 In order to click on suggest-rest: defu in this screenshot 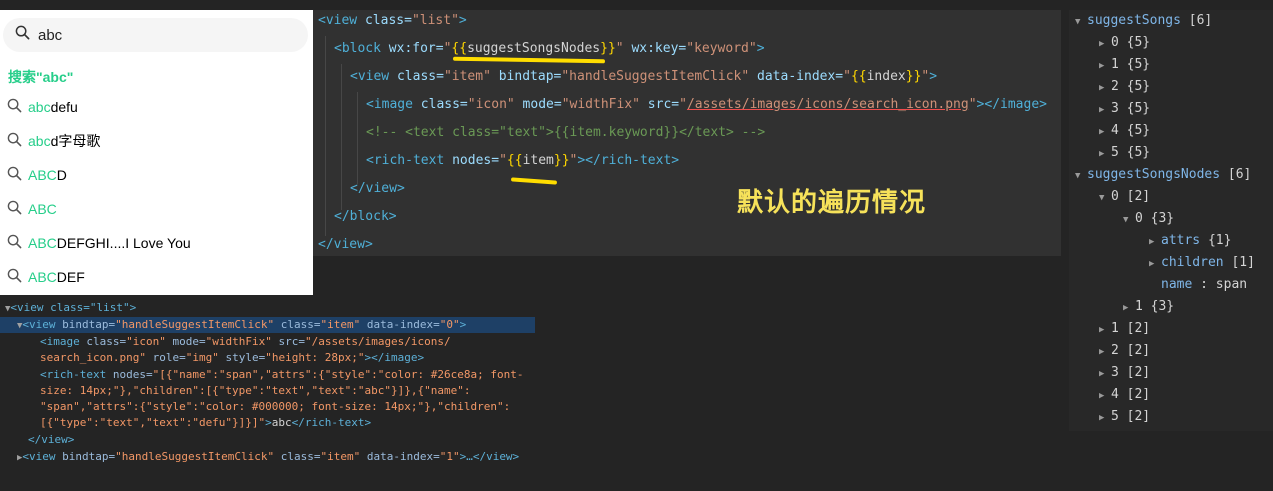, I will do `click(64, 107)`.